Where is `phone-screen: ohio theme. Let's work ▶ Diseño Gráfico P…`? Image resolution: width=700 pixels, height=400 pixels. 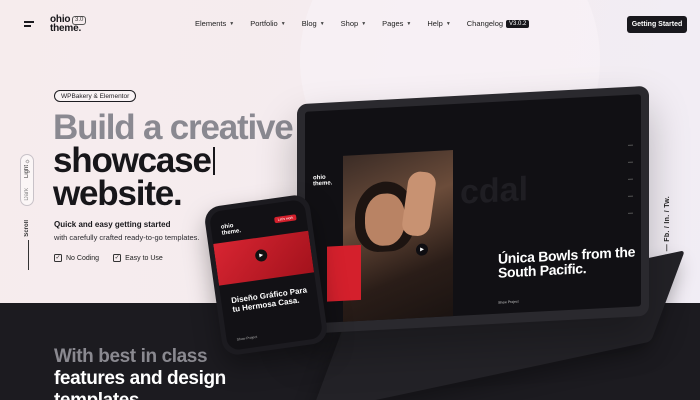
phone-screen: ohio theme. Let's work ▶ Diseño Gráfico P… is located at coordinates (266, 275).